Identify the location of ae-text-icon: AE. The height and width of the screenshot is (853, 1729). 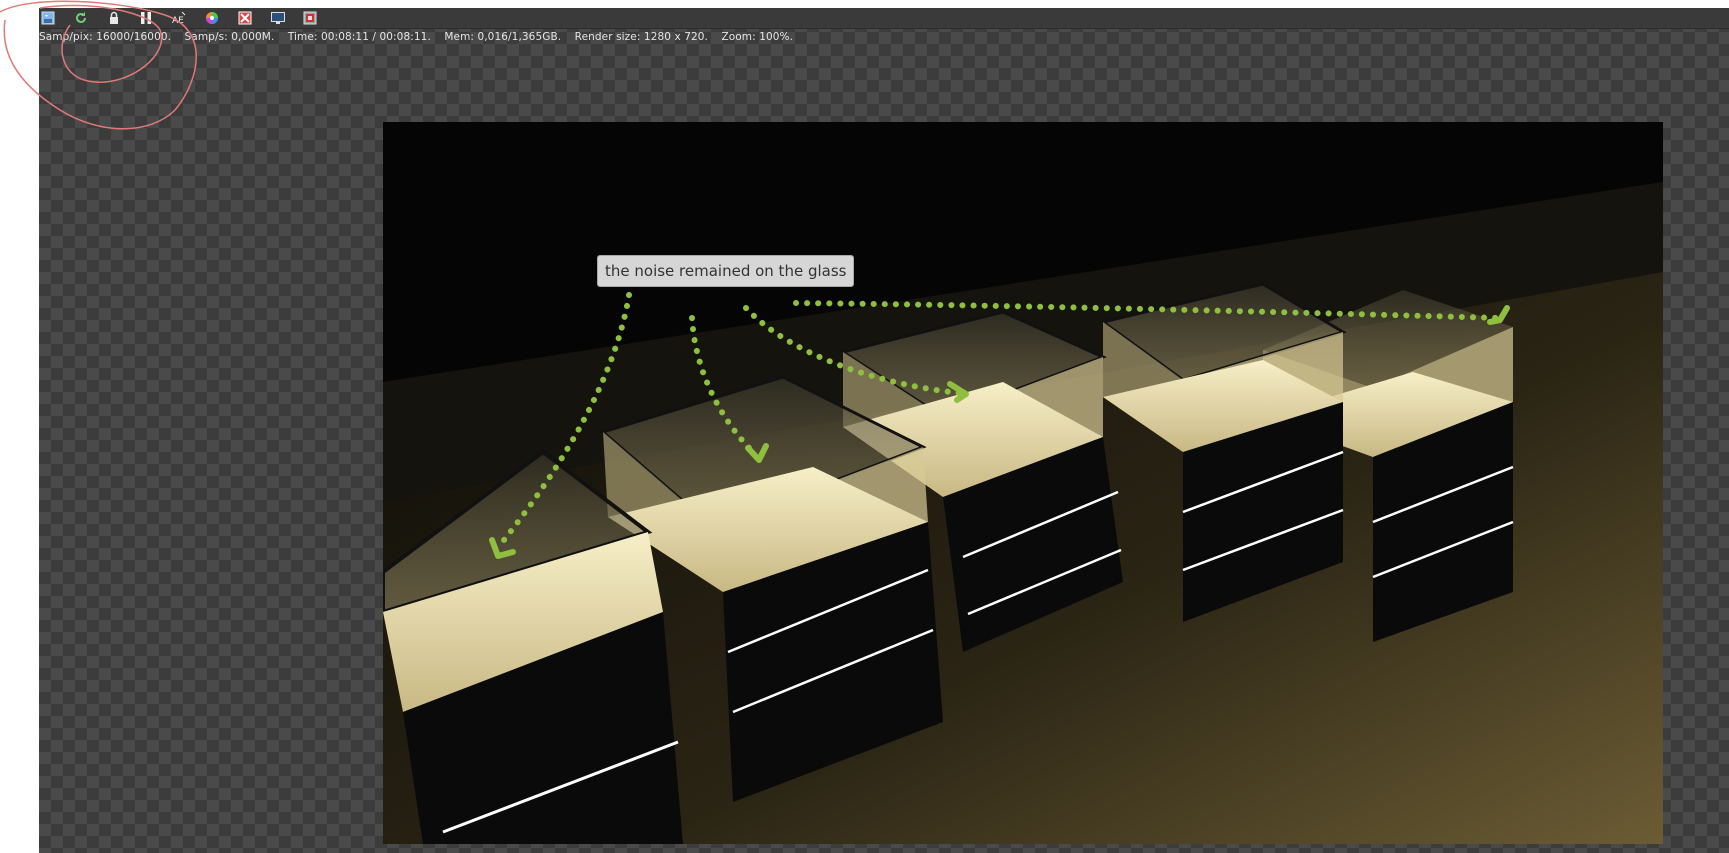
(179, 18).